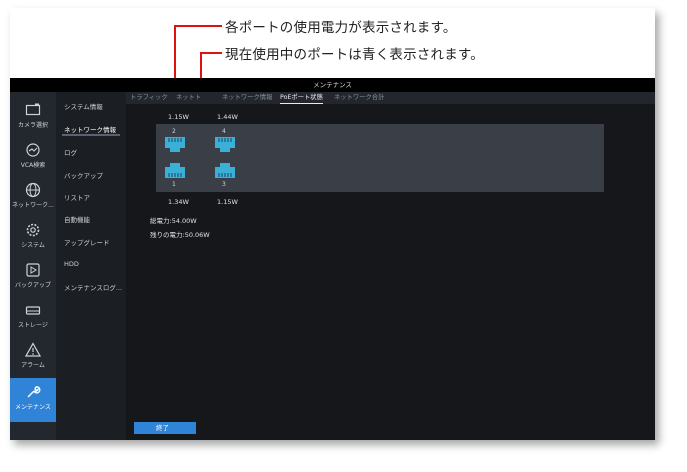 This screenshot has width=687, height=472. Describe the element at coordinates (87, 242) in the screenshot. I see `submenu-item-upgrade: アップグレード` at that location.